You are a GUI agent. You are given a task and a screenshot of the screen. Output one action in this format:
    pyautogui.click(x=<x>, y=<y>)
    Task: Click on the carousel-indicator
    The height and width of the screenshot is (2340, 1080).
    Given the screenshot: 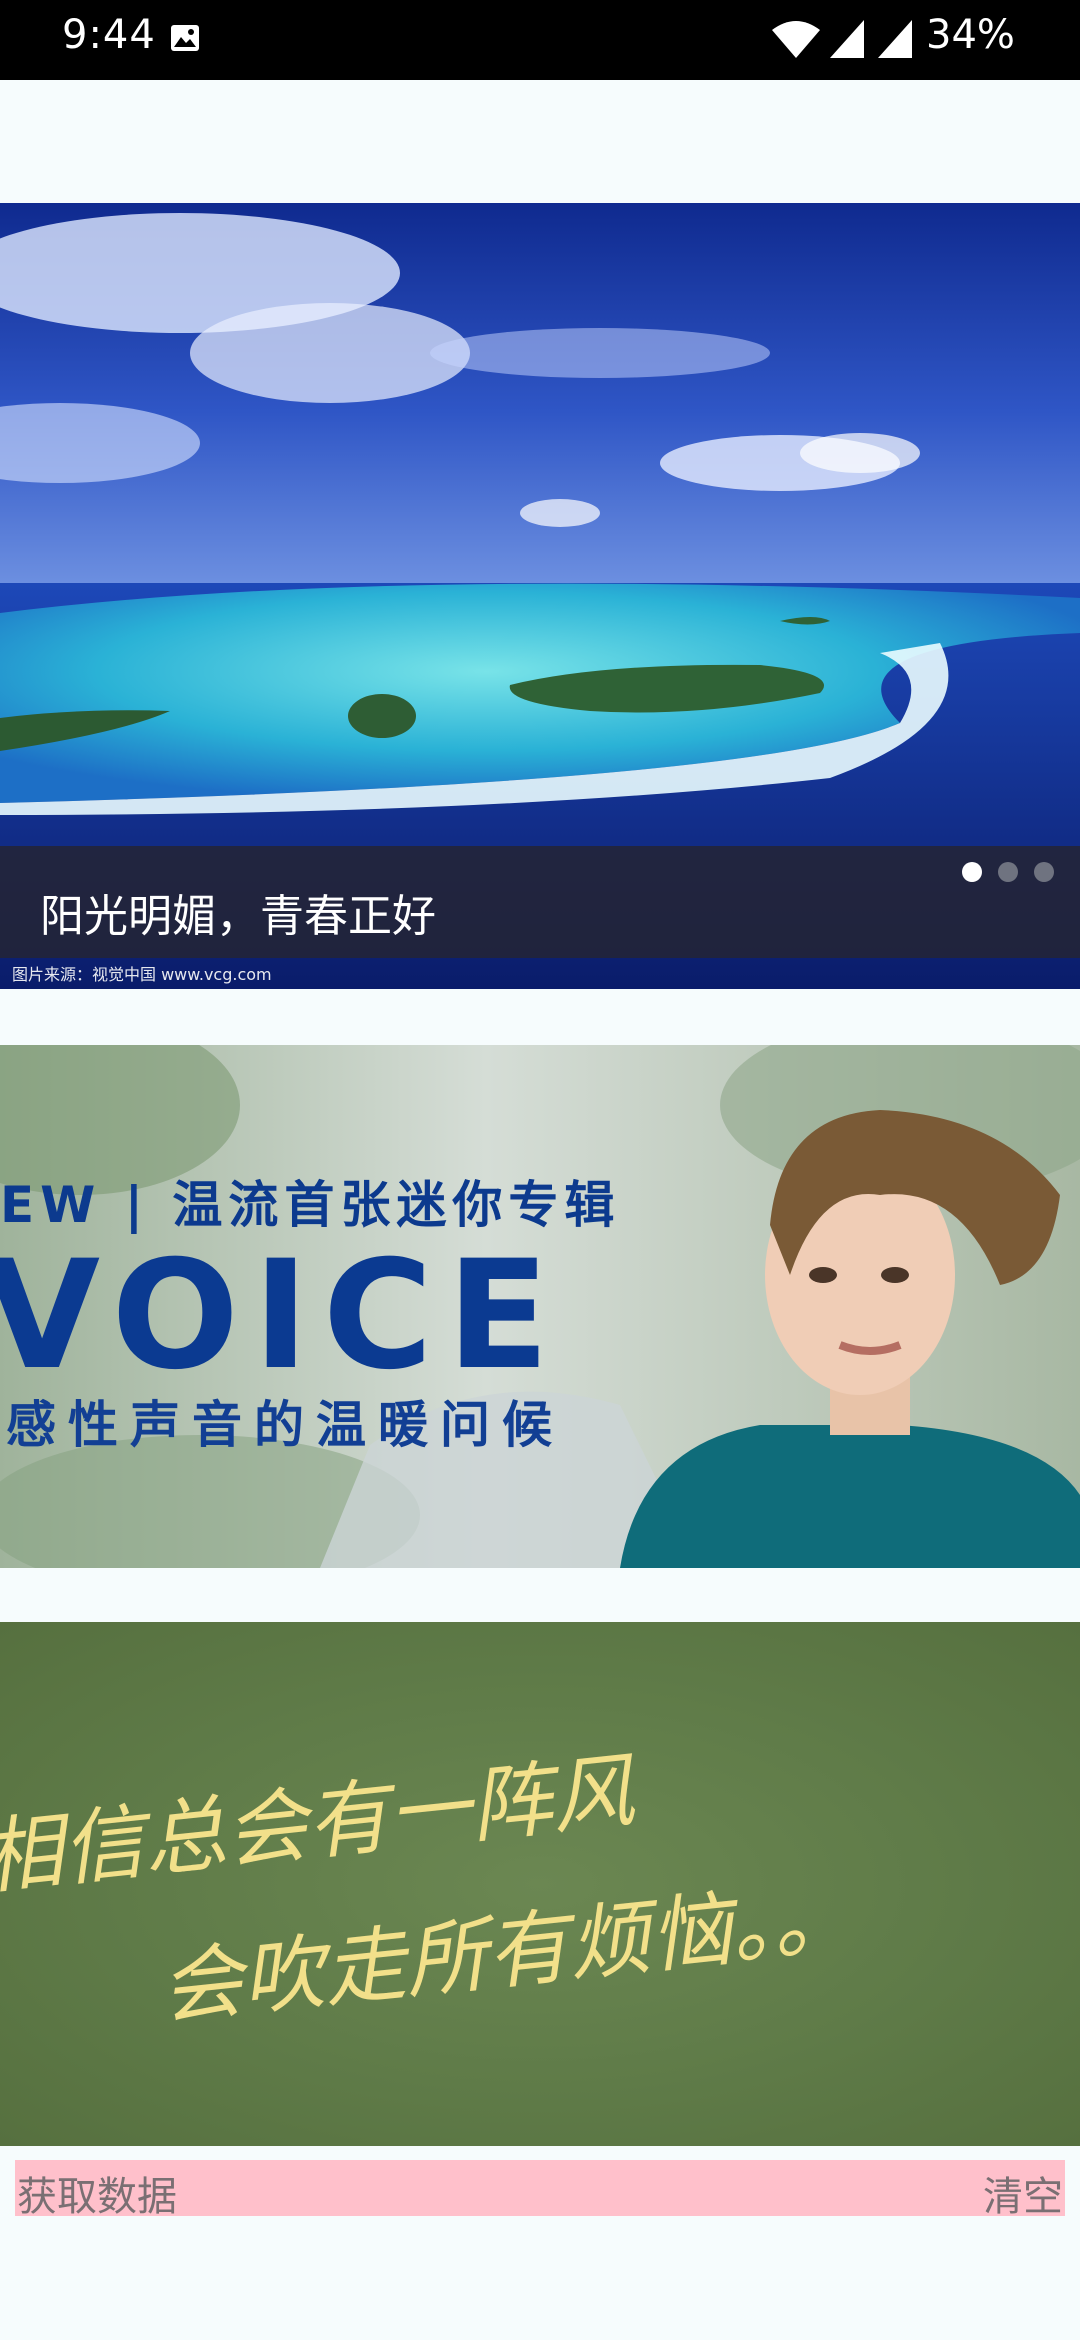 What is the action you would take?
    pyautogui.click(x=1008, y=872)
    